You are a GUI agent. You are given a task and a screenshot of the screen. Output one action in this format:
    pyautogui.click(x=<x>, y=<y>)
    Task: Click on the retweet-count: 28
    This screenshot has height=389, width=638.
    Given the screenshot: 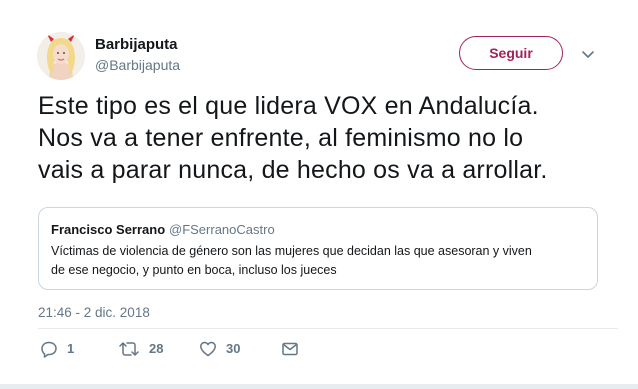 What is the action you would take?
    pyautogui.click(x=156, y=348)
    